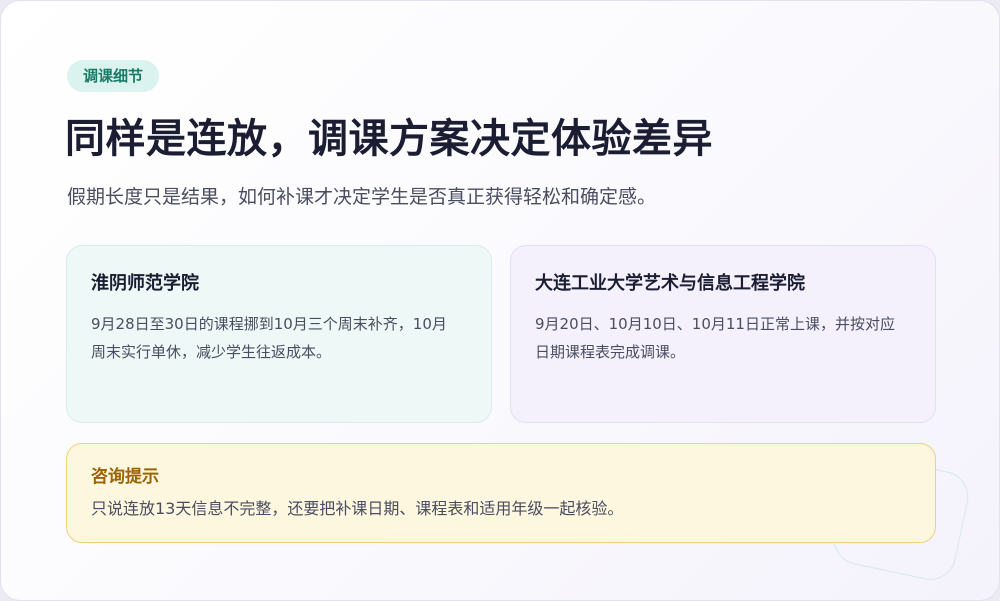 Image resolution: width=1000 pixels, height=601 pixels. I want to click on school-description: 9月20日、10月10日、10月11日正常上课，并按对应日期课程表完成调课。, so click(715, 338).